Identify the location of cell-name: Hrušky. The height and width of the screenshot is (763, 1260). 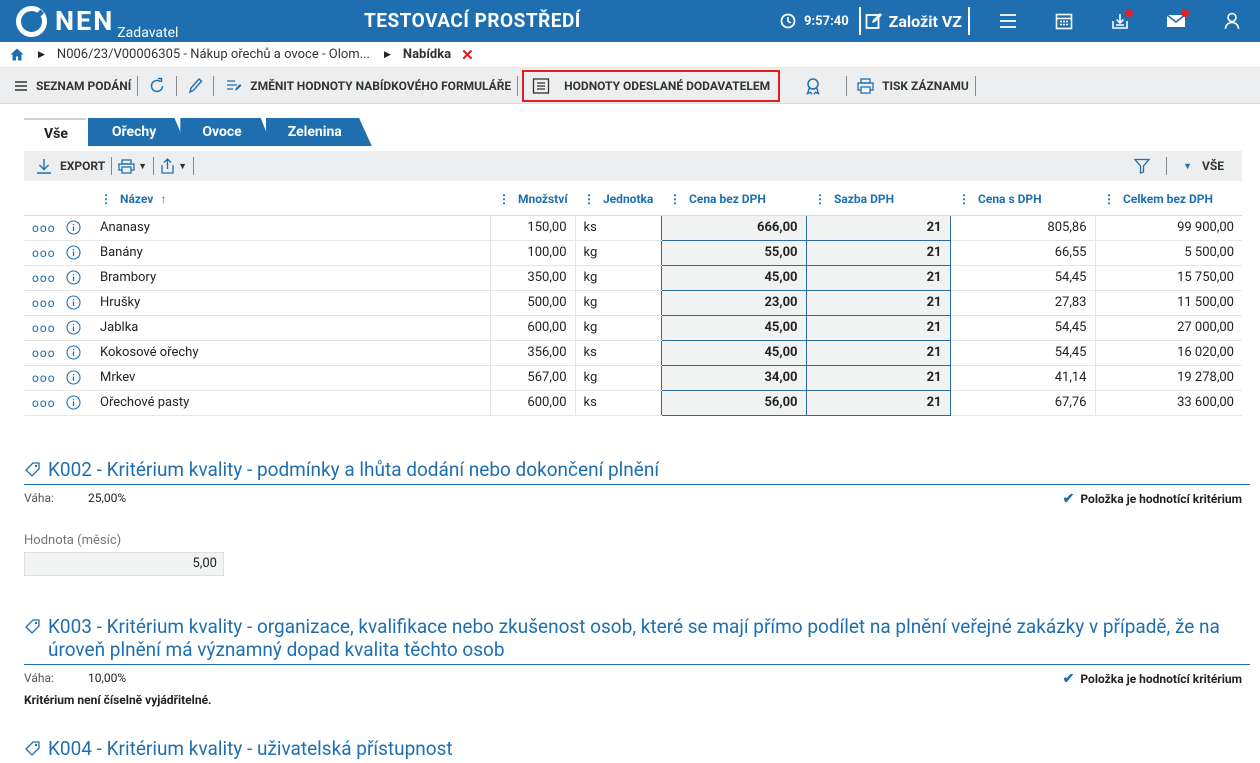
(291, 303).